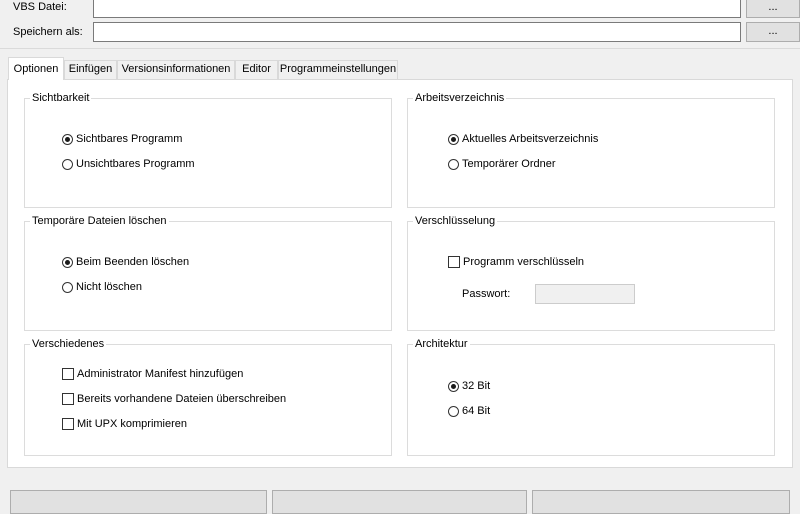 Image resolution: width=800 pixels, height=514 pixels. Describe the element at coordinates (109, 287) in the screenshot. I see `do-not-delete-label: Nicht löschen` at that location.